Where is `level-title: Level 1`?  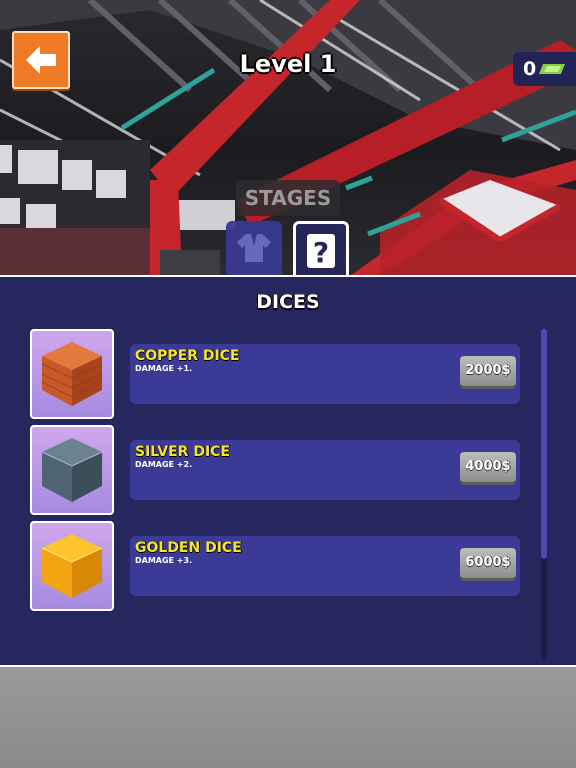
level-title: Level 1 is located at coordinates (288, 64).